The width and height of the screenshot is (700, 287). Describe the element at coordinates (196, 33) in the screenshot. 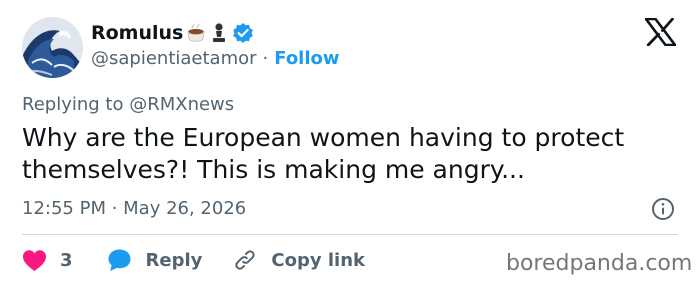

I see `coffee-emoji-icon` at that location.